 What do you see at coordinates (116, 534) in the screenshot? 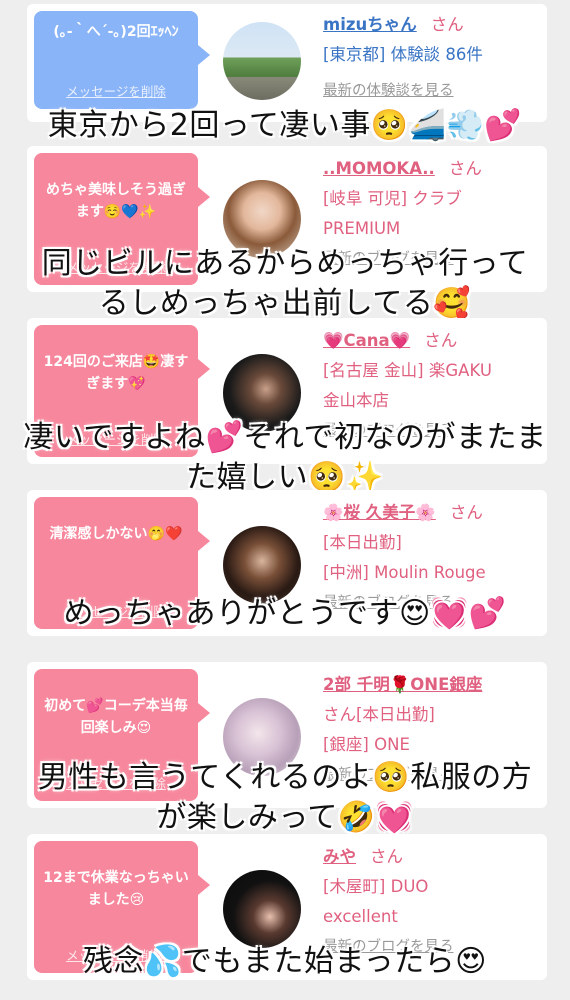
I see `bubble-text: 清潔感しかない🤭❤️` at bounding box center [116, 534].